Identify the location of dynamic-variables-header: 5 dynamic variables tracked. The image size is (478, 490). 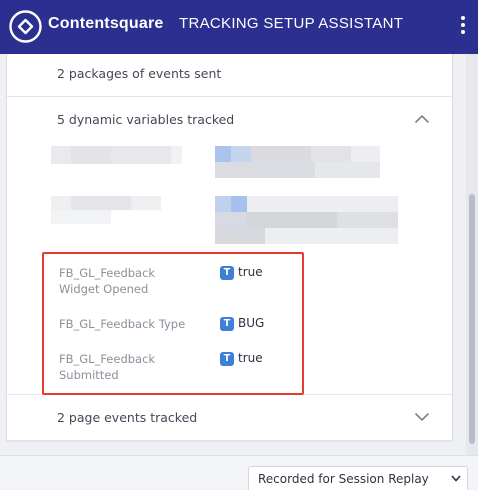
(145, 119).